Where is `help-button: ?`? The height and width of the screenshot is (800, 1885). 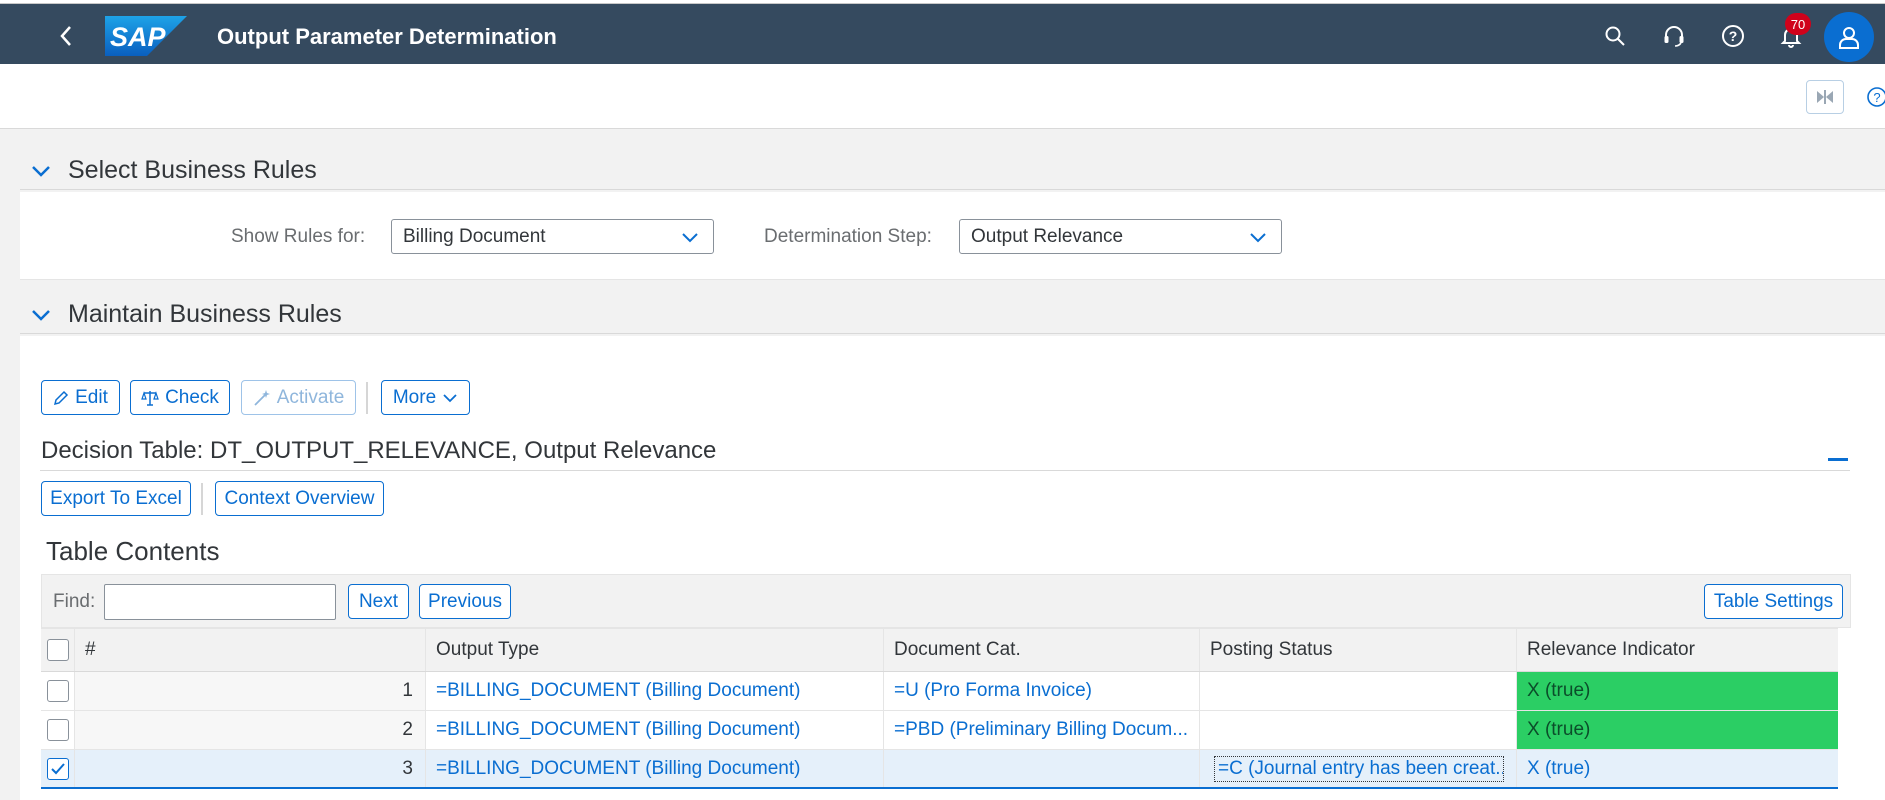
help-button: ? is located at coordinates (1733, 36).